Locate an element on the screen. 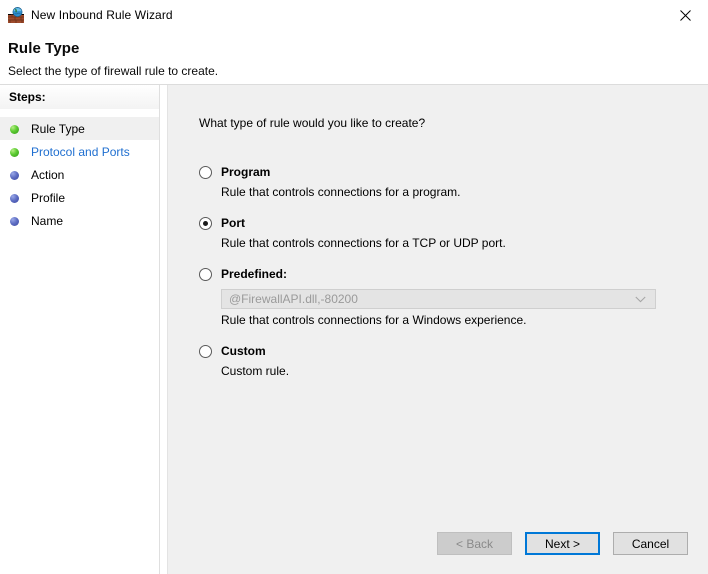  sidebar-item-label: Protocol and Ports is located at coordinates (80, 152).